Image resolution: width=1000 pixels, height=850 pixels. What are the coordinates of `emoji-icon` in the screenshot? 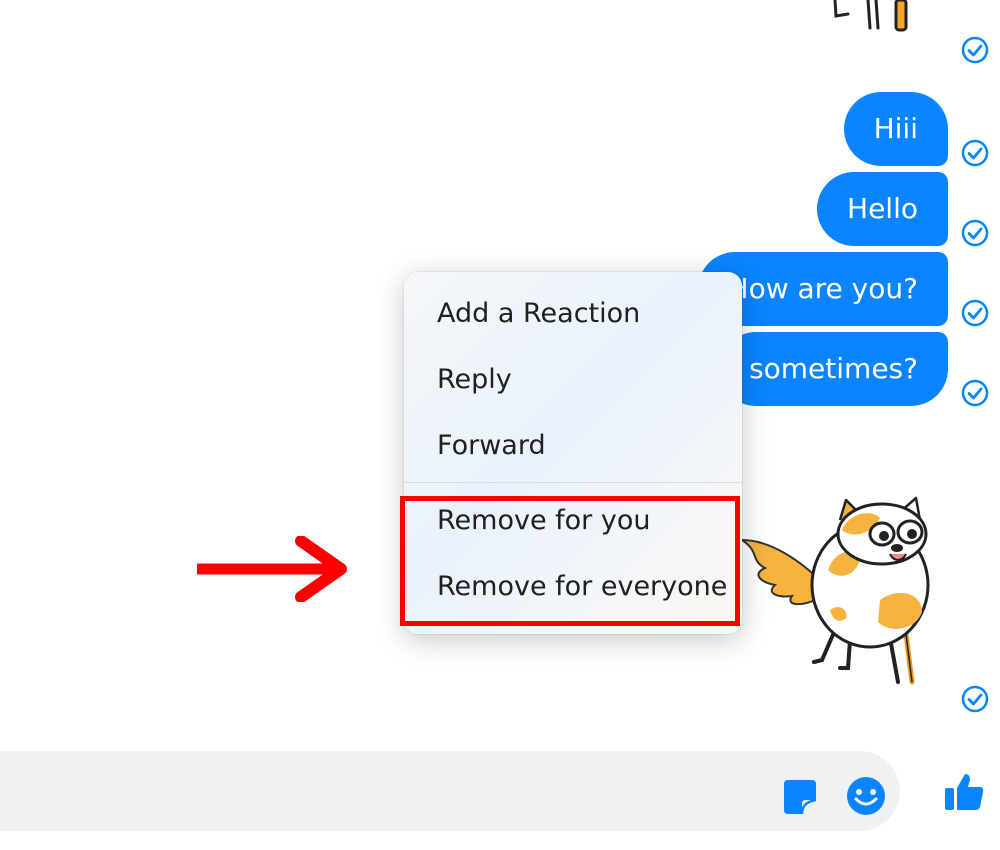 It's located at (866, 796).